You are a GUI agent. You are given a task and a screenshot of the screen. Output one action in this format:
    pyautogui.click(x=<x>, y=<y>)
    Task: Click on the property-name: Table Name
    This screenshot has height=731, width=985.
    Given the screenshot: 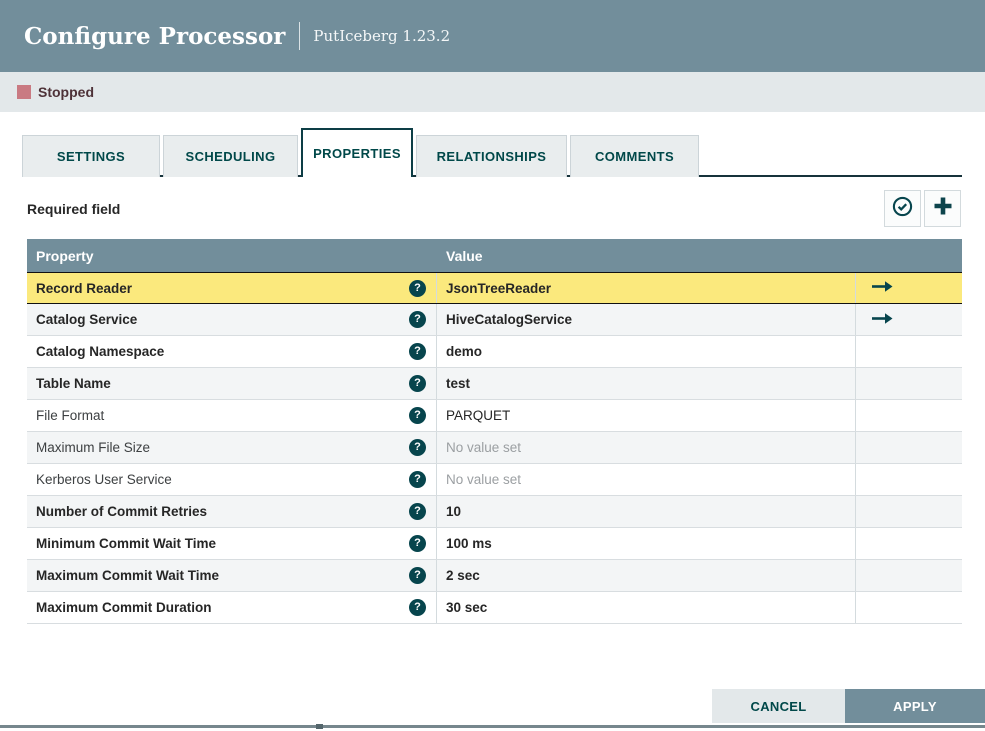 What is the action you would take?
    pyautogui.click(x=73, y=383)
    